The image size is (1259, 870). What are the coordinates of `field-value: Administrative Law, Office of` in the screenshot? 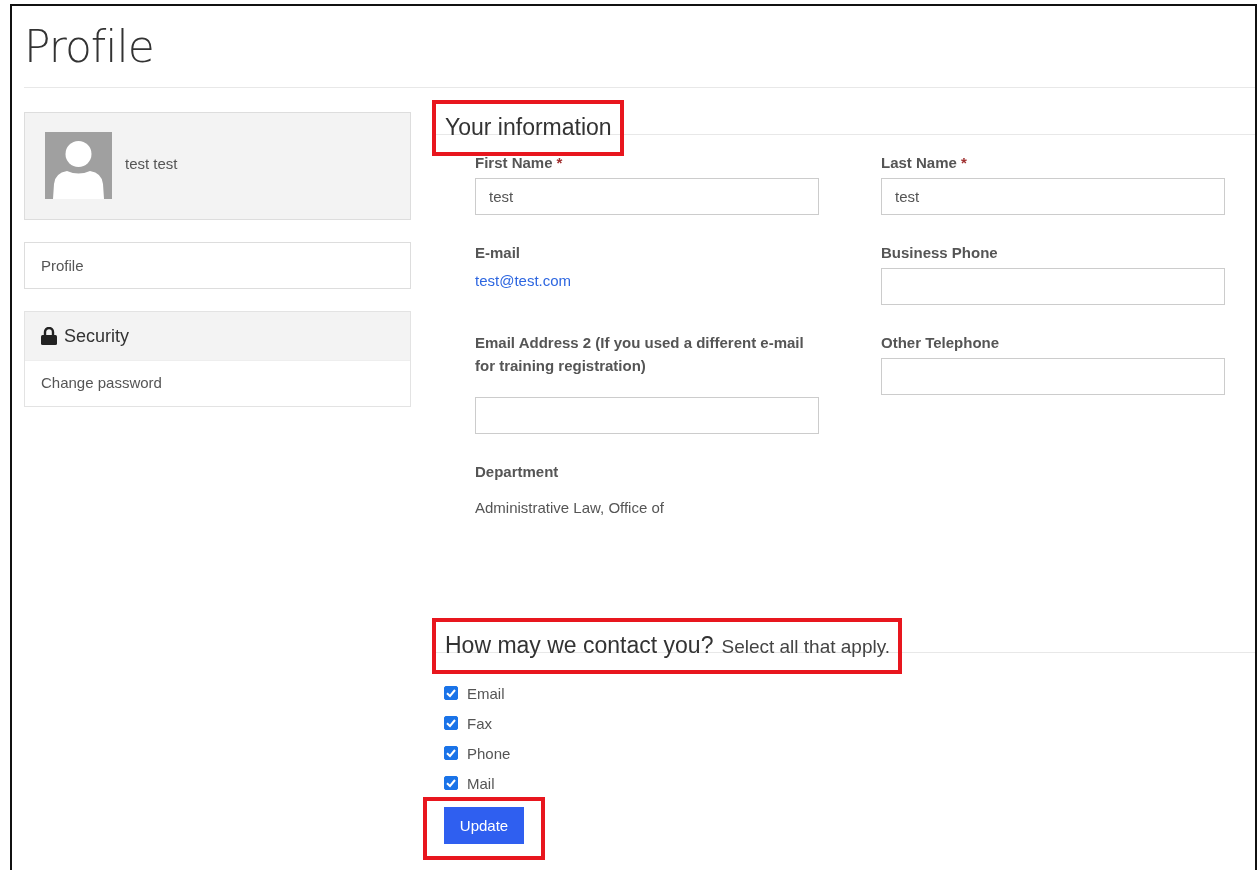 It's located at (570, 507).